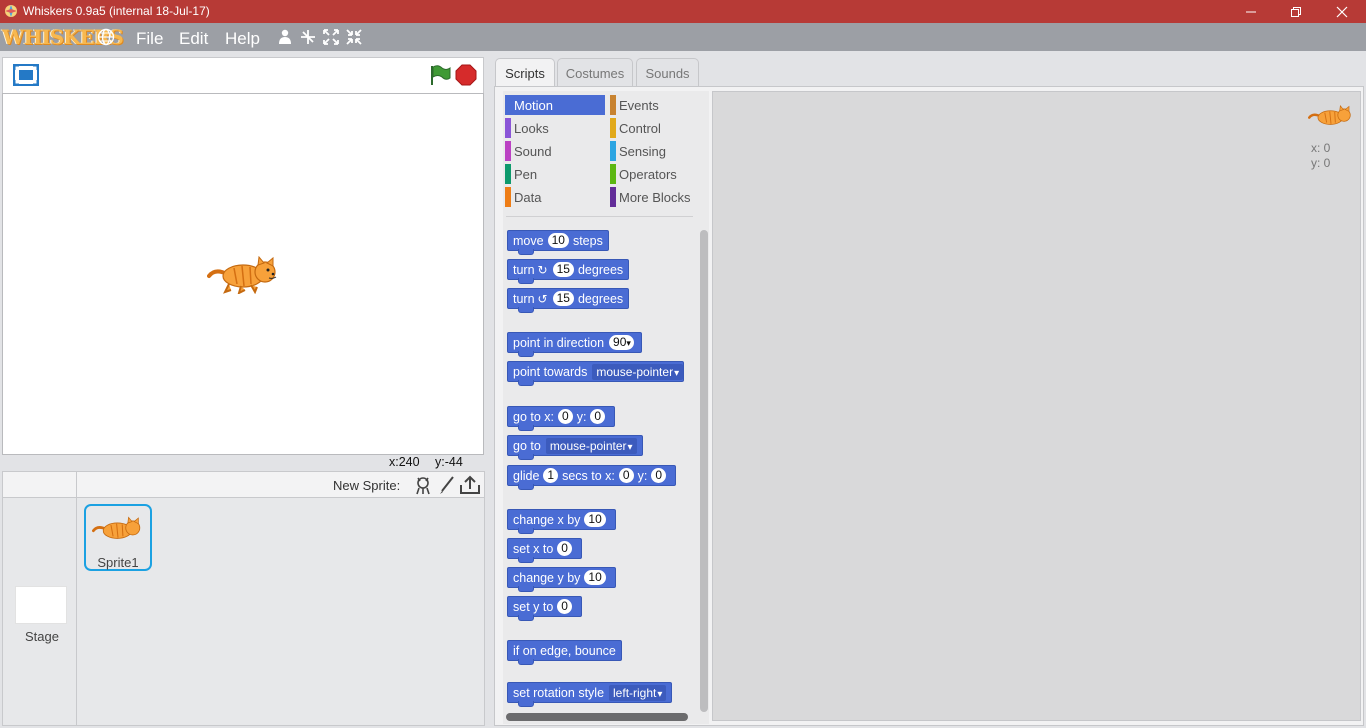  What do you see at coordinates (642, 475) in the screenshot?
I see `block-text: y:` at bounding box center [642, 475].